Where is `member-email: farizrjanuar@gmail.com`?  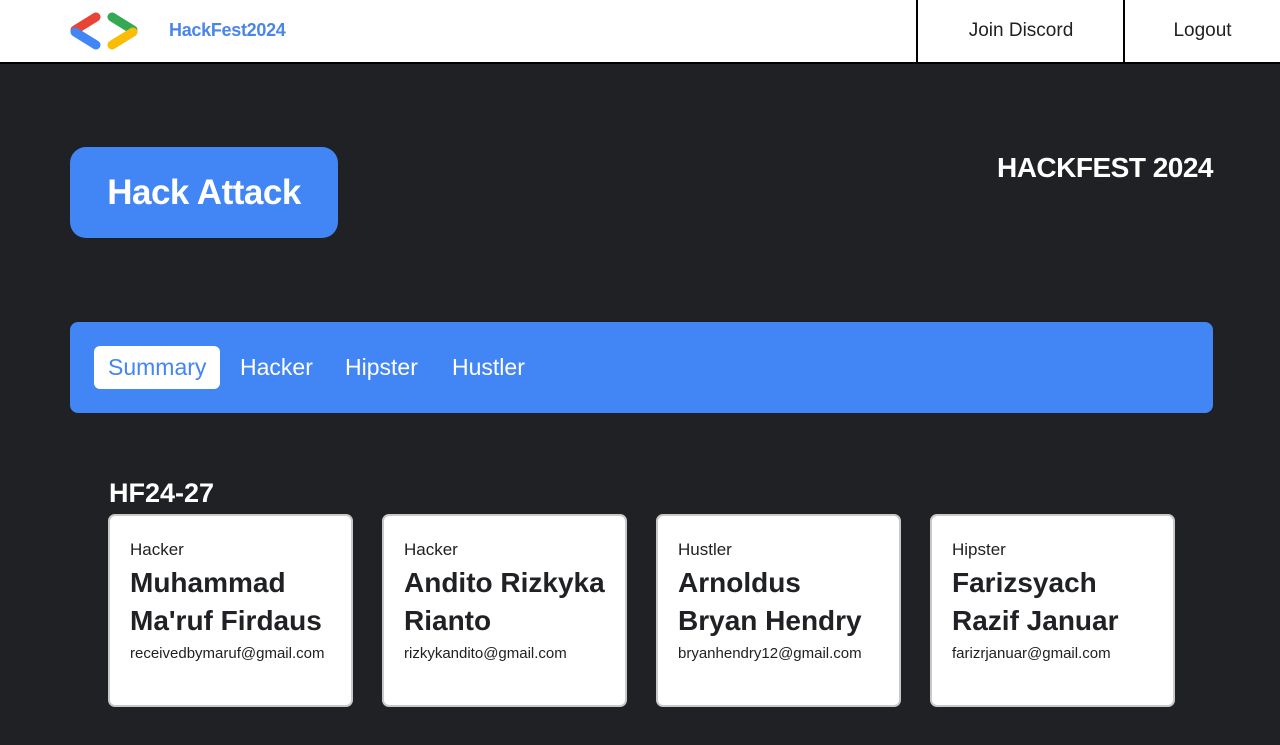 member-email: farizrjanuar@gmail.com is located at coordinates (1031, 653).